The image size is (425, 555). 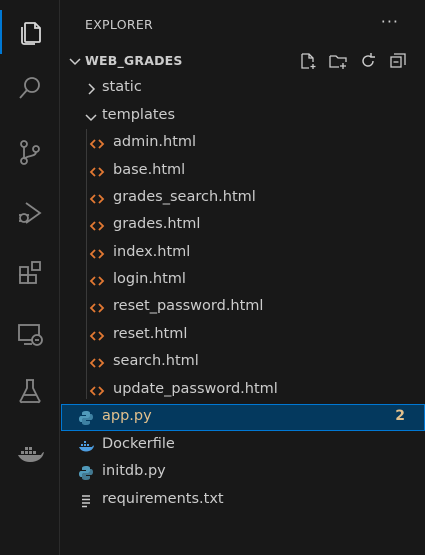 I want to click on tree-item-reset-password-html: reset_password.html, so click(x=243, y=307).